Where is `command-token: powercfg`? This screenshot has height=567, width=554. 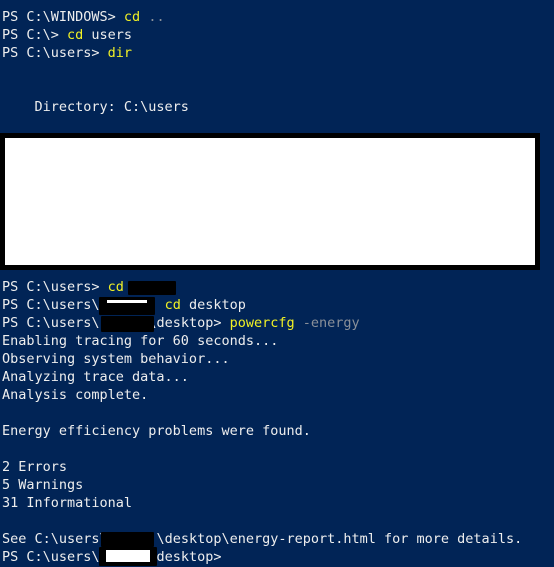 command-token: powercfg is located at coordinates (262, 323).